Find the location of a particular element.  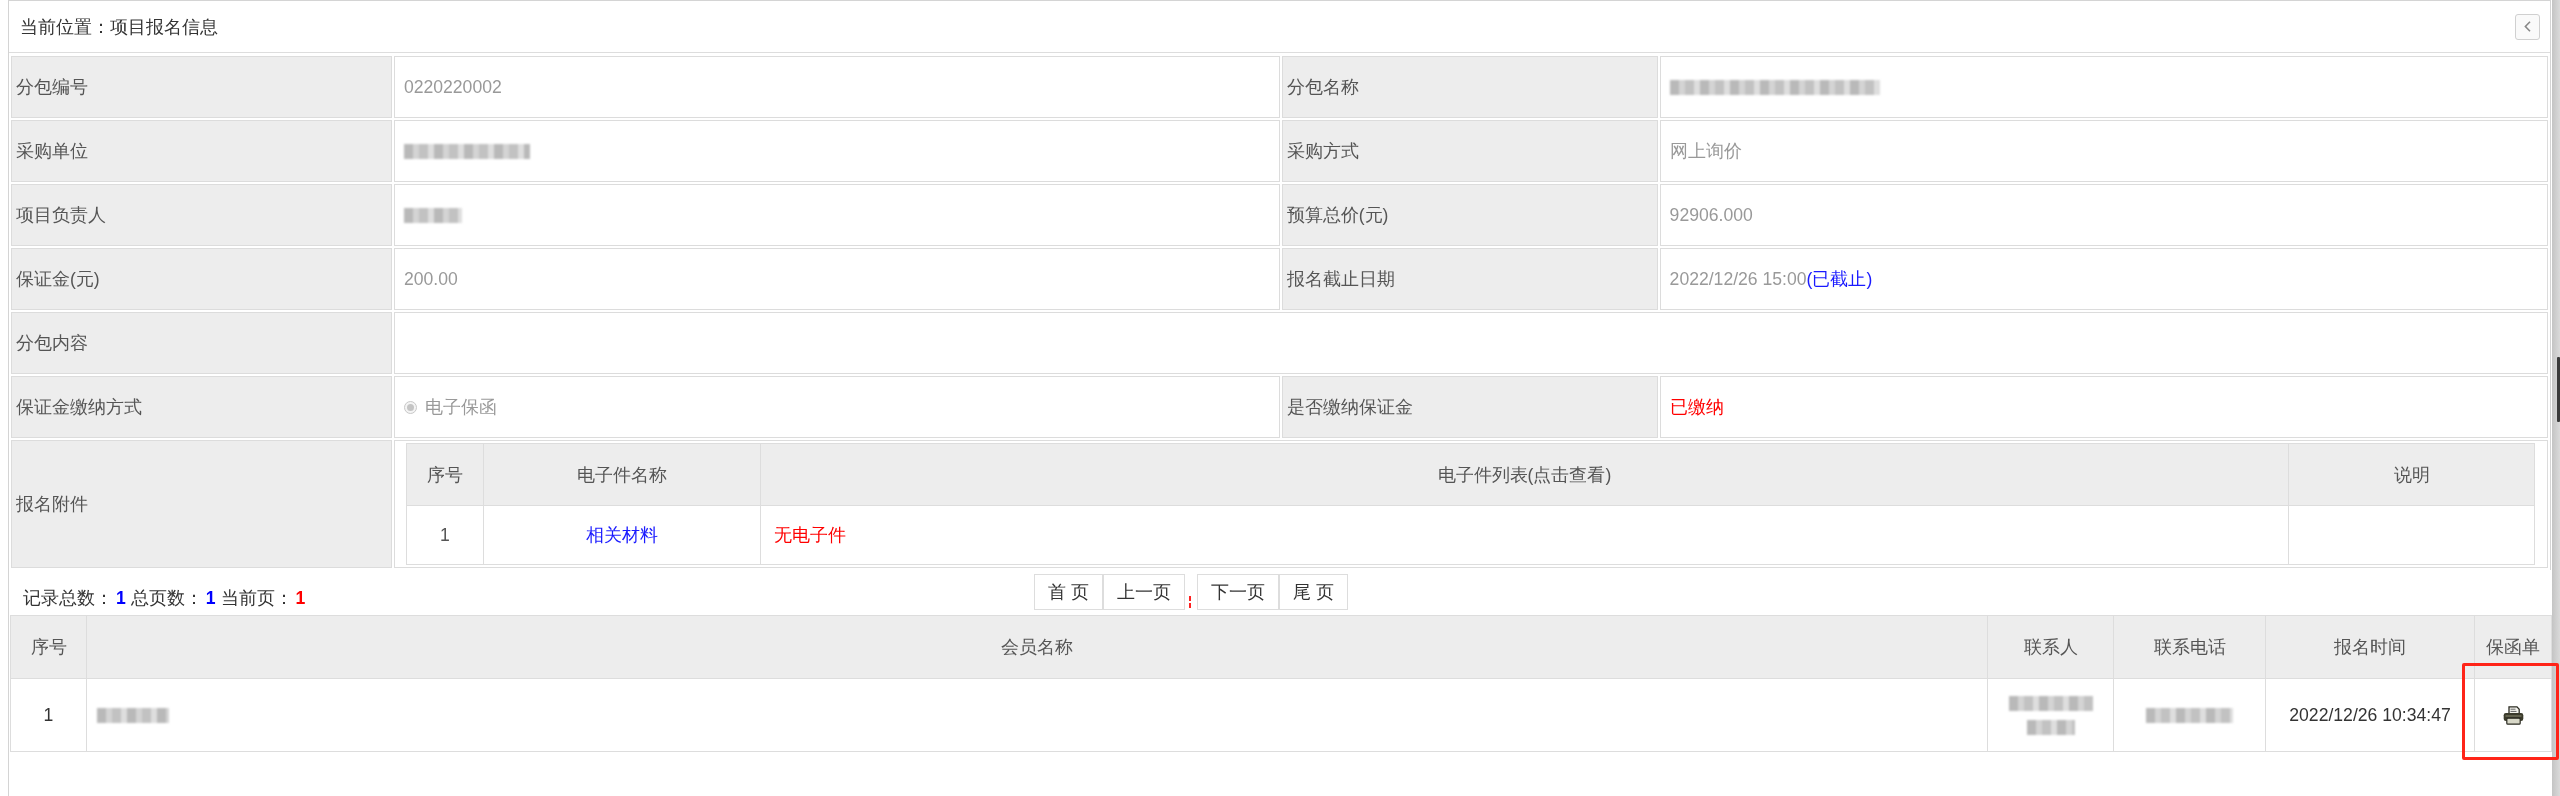

column-header: 说明 is located at coordinates (2411, 474).